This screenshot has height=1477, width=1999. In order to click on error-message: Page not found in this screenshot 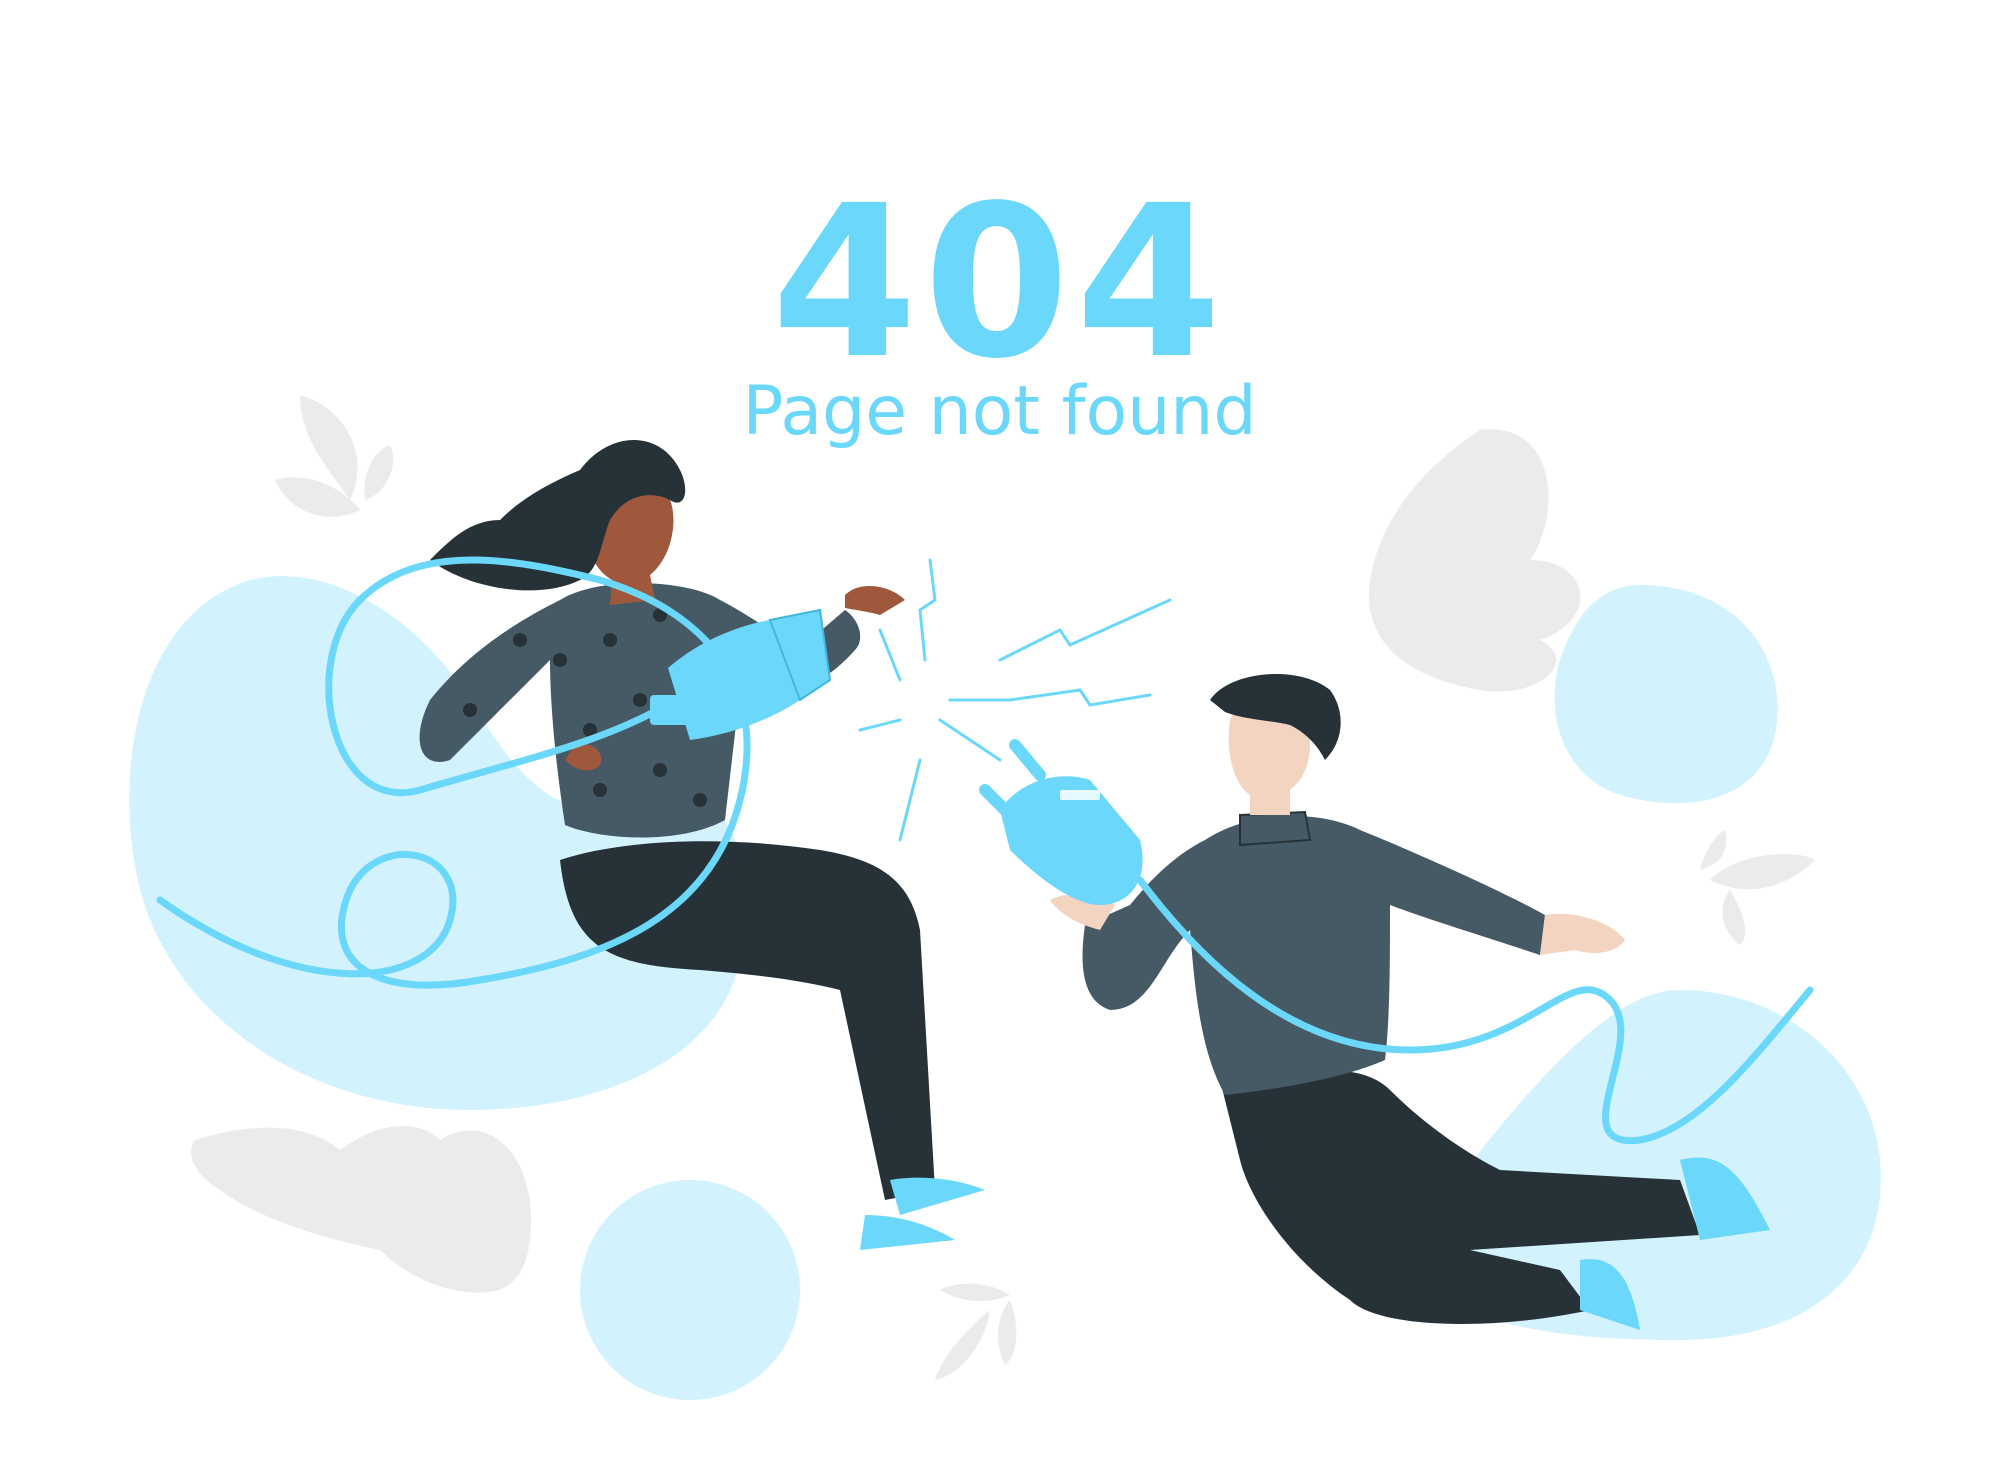, I will do `click(999, 411)`.